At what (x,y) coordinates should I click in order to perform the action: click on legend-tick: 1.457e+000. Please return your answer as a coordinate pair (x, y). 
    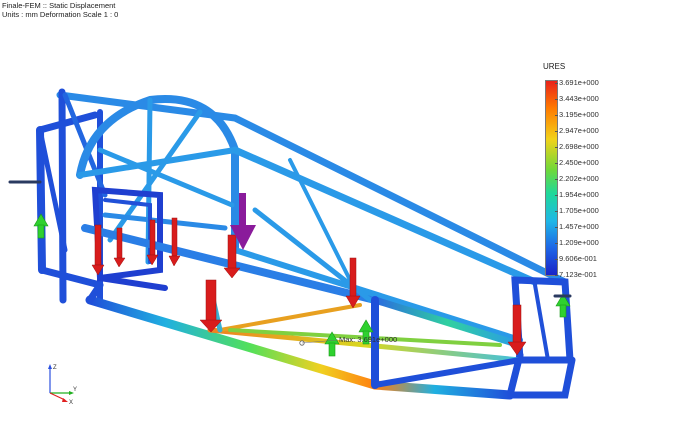
    Looking at the image, I should click on (577, 226).